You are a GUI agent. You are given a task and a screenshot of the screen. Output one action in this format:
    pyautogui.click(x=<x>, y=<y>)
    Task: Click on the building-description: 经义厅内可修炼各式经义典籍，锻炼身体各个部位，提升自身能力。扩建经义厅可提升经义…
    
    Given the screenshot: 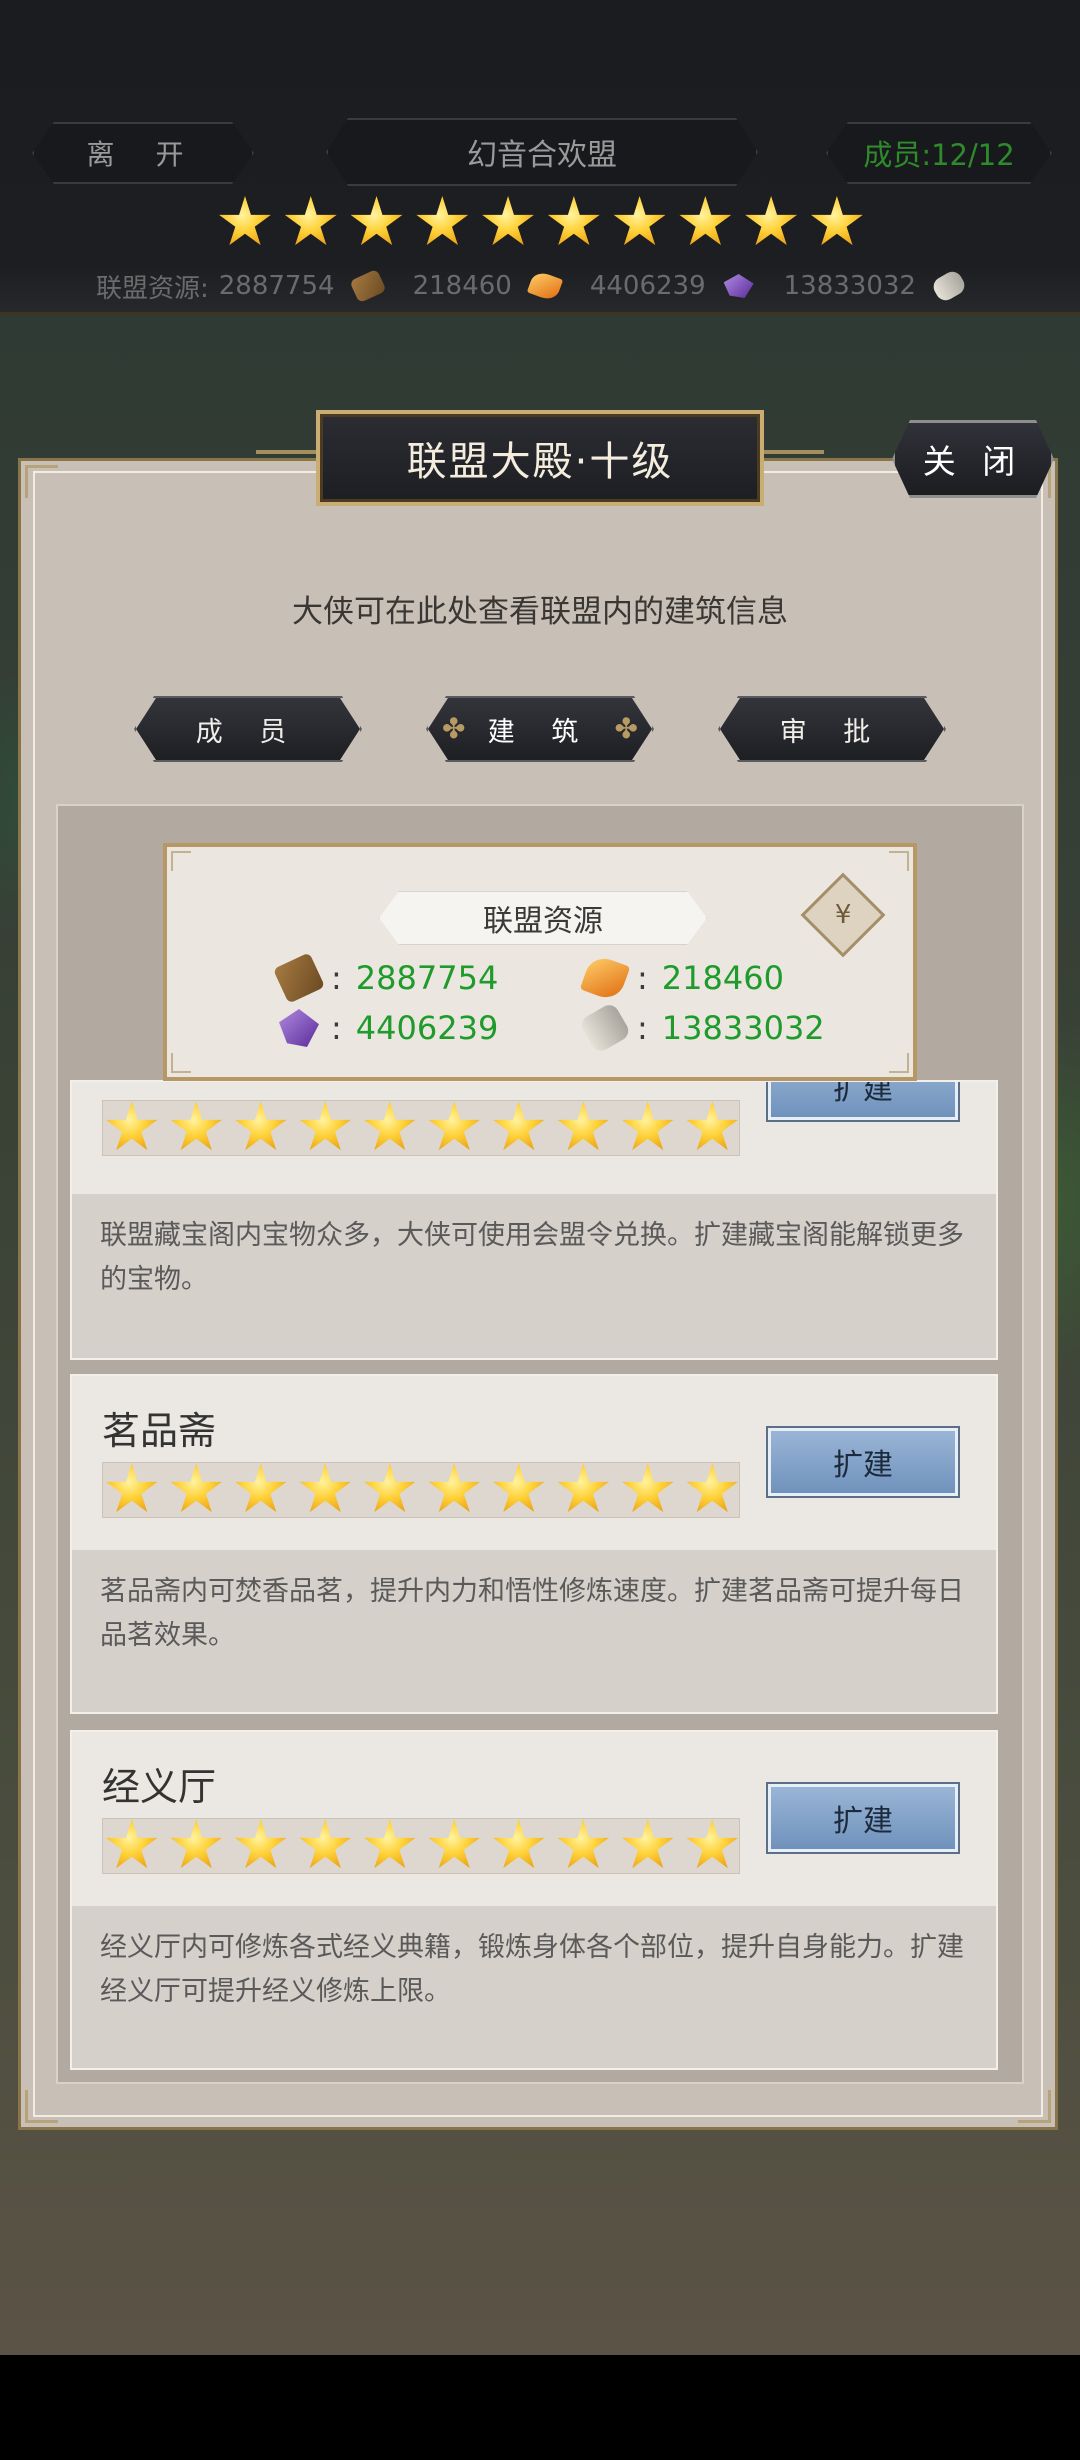 What is the action you would take?
    pyautogui.click(x=534, y=1987)
    